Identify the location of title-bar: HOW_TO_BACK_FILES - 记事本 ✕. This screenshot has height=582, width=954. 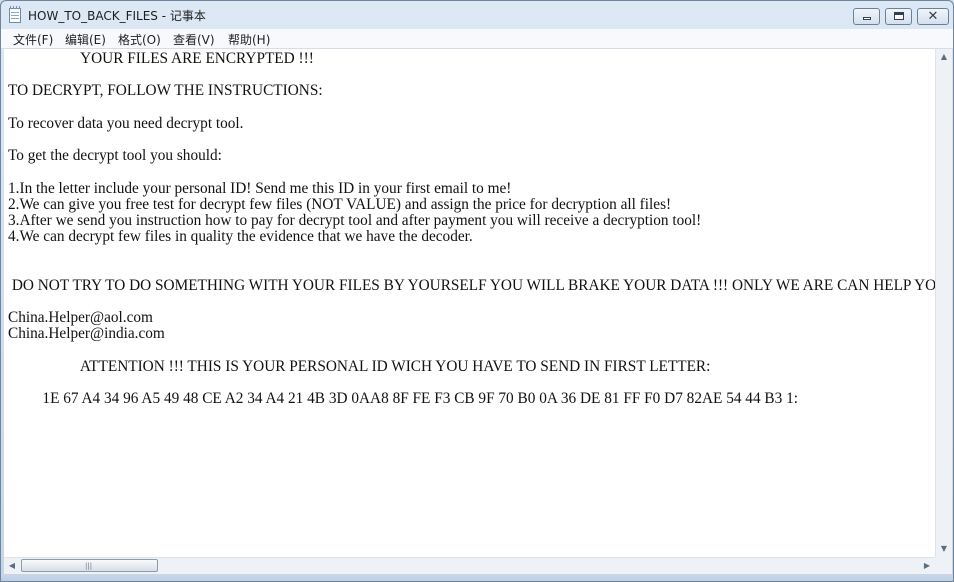
(477, 15).